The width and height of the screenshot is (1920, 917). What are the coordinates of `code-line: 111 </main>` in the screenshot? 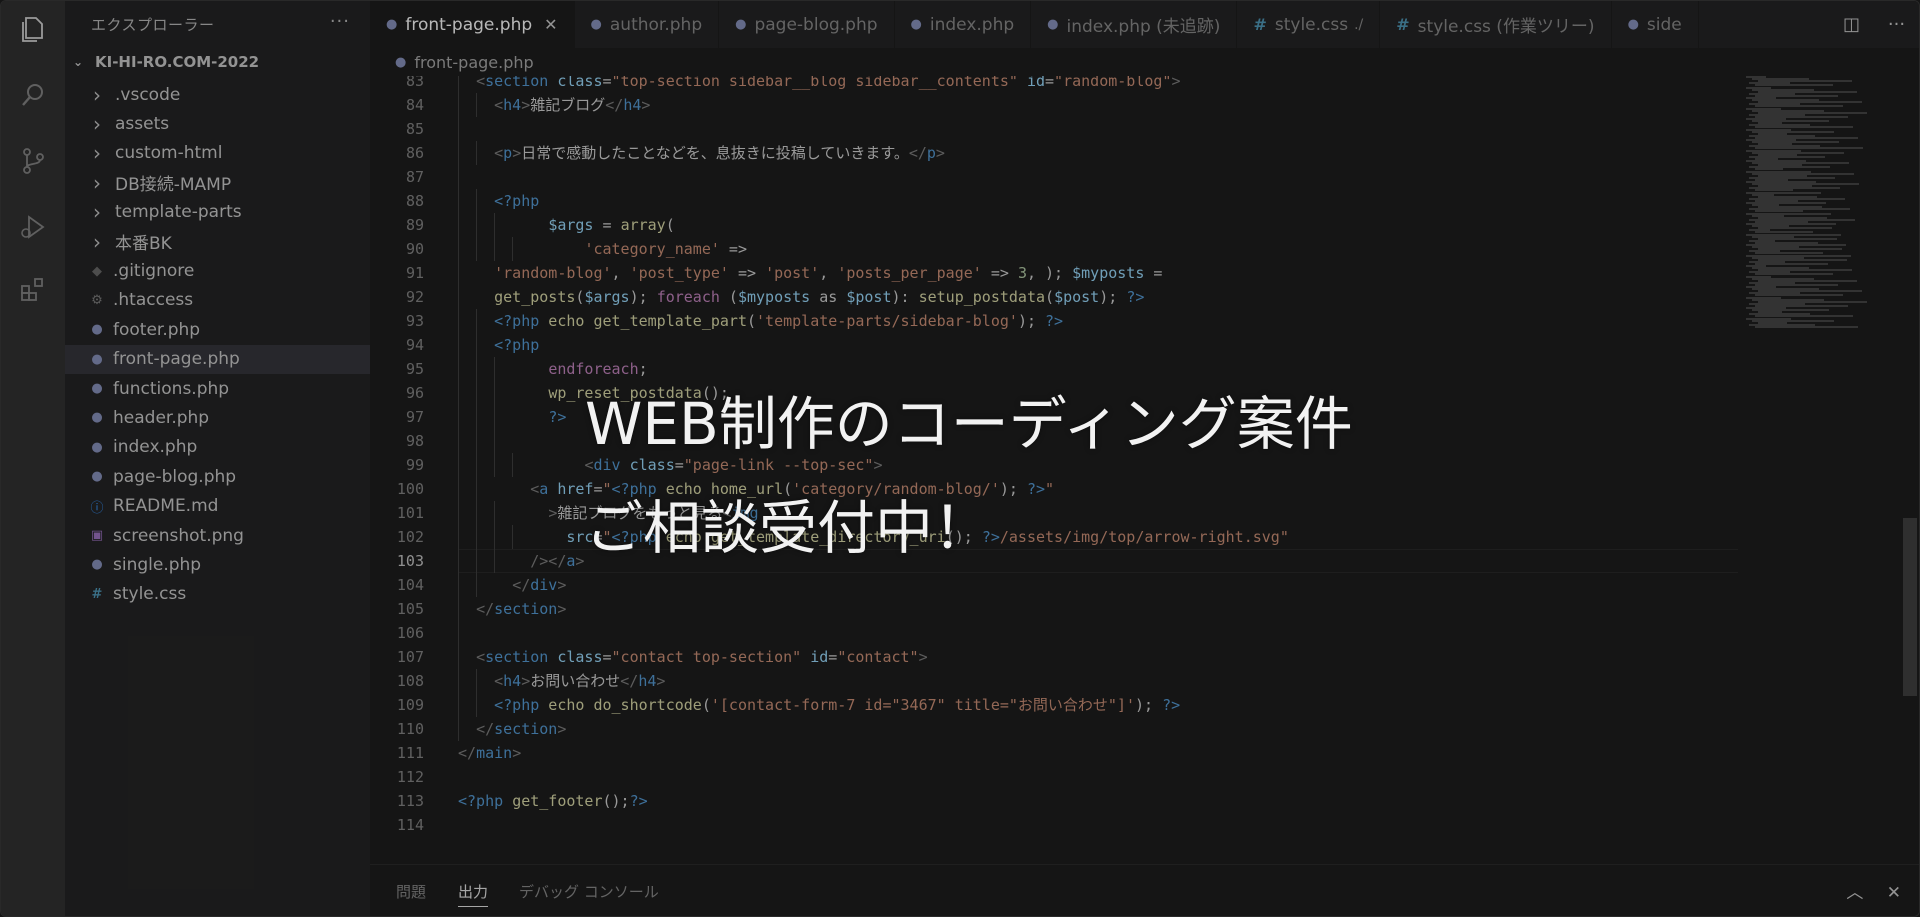 It's located at (1060, 753).